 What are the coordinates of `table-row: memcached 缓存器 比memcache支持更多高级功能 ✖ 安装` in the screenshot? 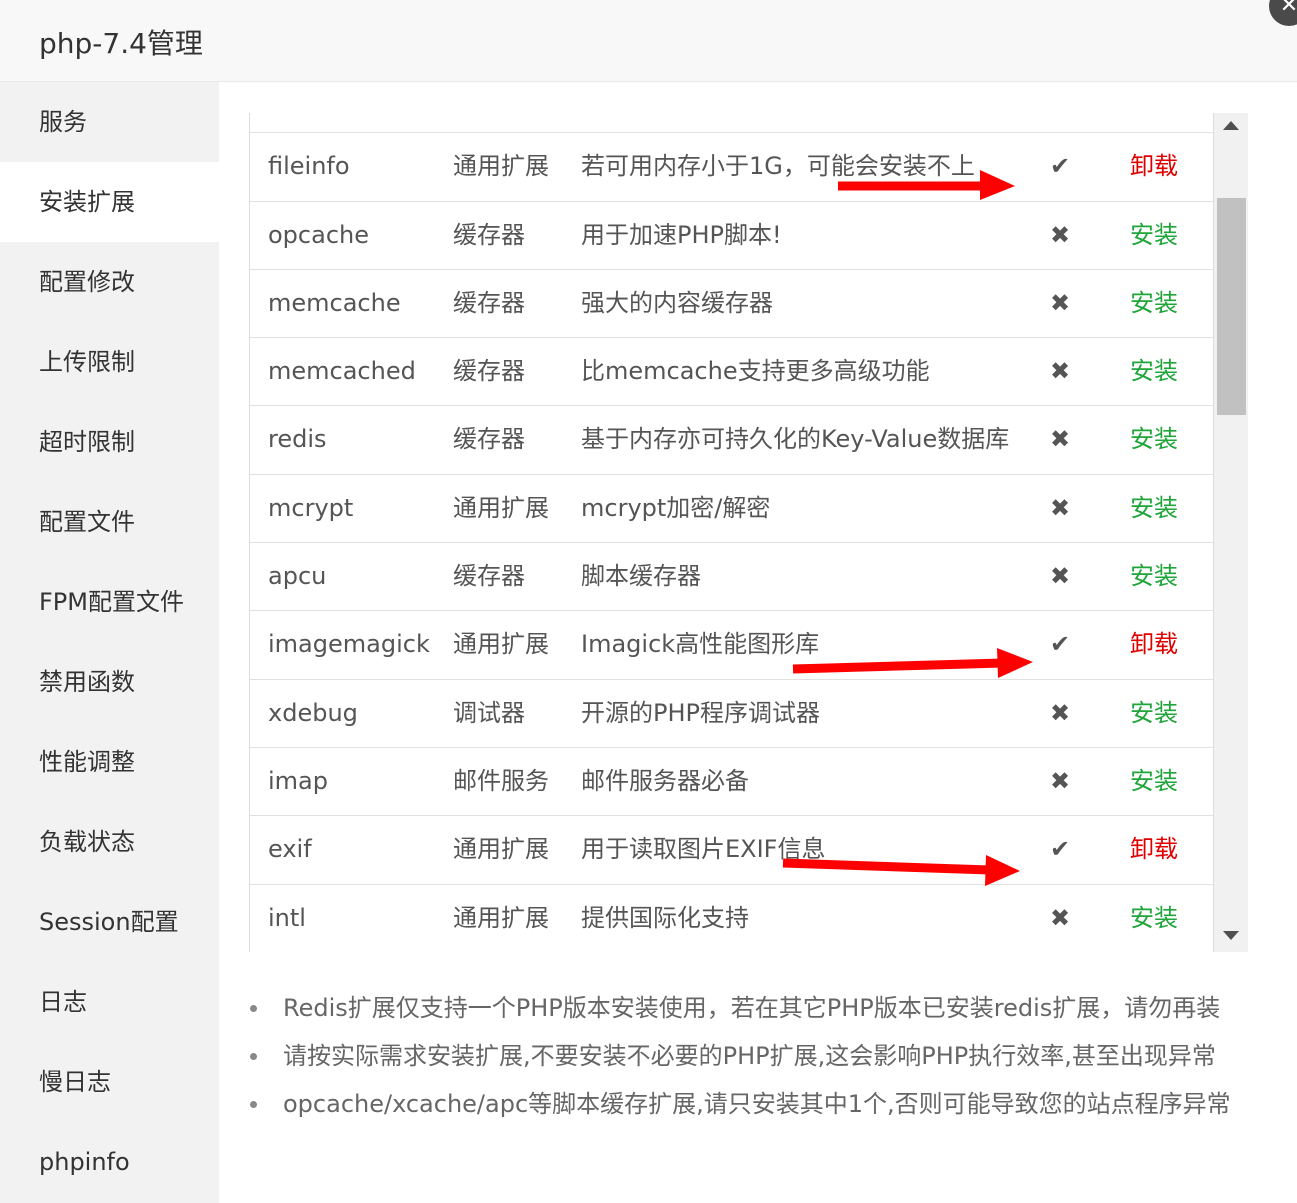 It's located at (731, 372).